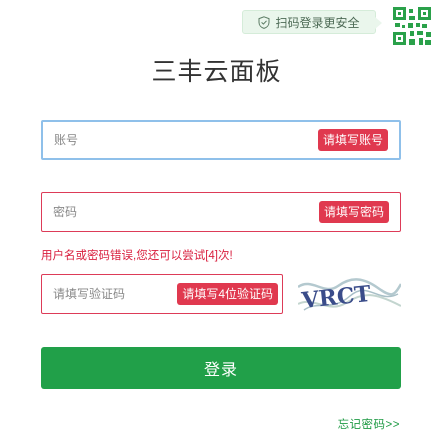  What do you see at coordinates (317, 22) in the screenshot?
I see `scan-login-hint-text: 扫码登录更安全` at bounding box center [317, 22].